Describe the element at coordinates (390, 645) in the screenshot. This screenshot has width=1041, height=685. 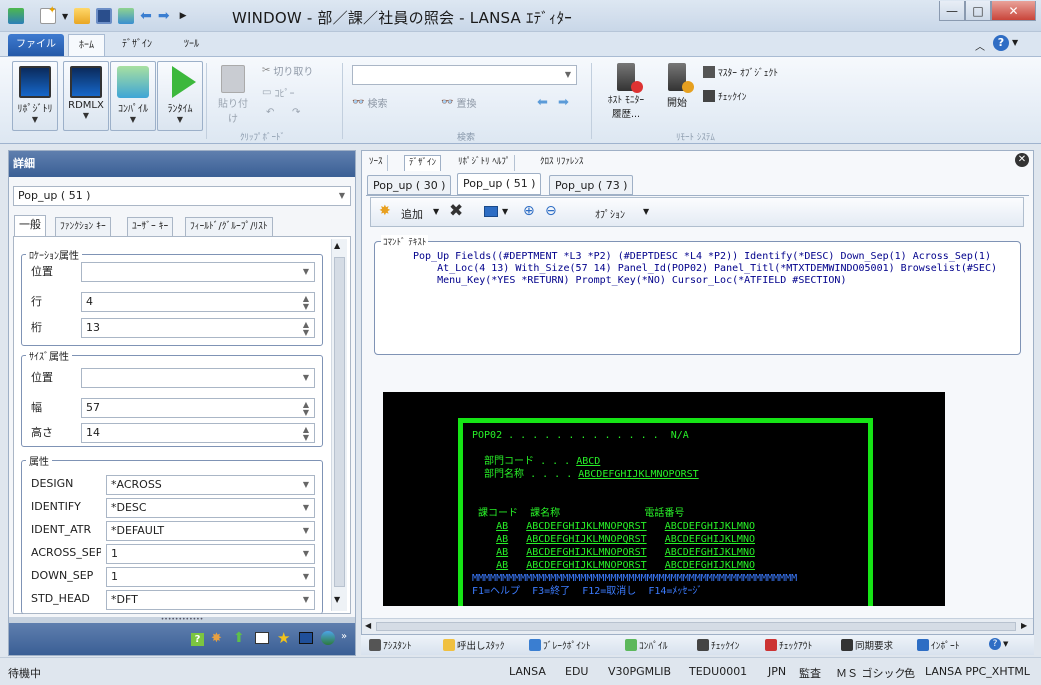
I see `assistant-button: ｱｼｽﾀﾝﾄ` at that location.